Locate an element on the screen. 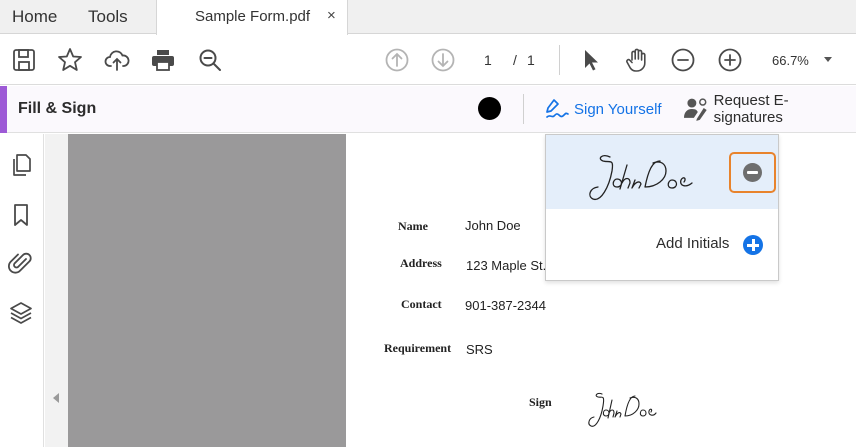 The width and height of the screenshot is (856, 447). field-value-contact: 901-387-2344 is located at coordinates (505, 305).